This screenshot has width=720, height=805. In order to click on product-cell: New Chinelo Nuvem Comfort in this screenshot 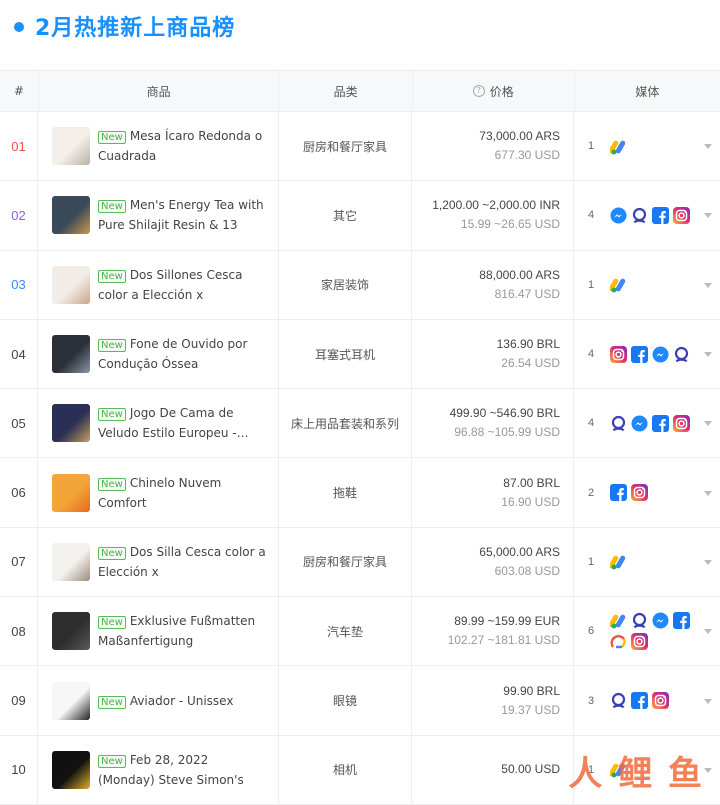, I will do `click(158, 492)`.